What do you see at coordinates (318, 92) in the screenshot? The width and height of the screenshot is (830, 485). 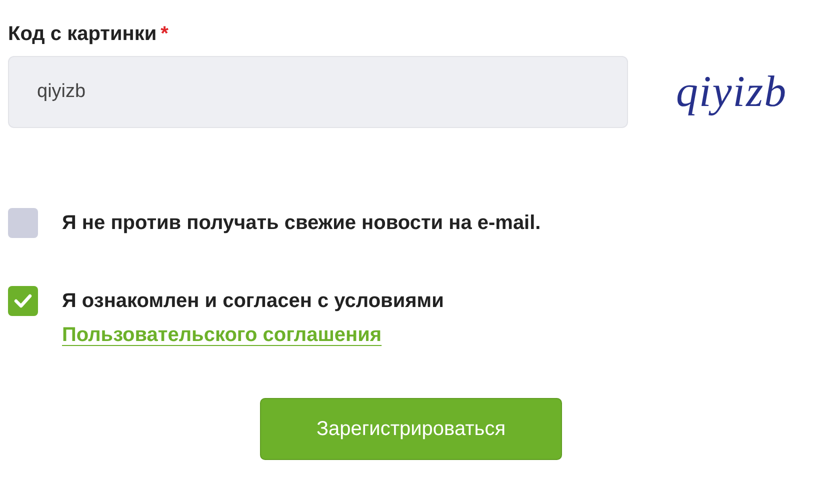 I see `captcha-input-field: qiyizb` at bounding box center [318, 92].